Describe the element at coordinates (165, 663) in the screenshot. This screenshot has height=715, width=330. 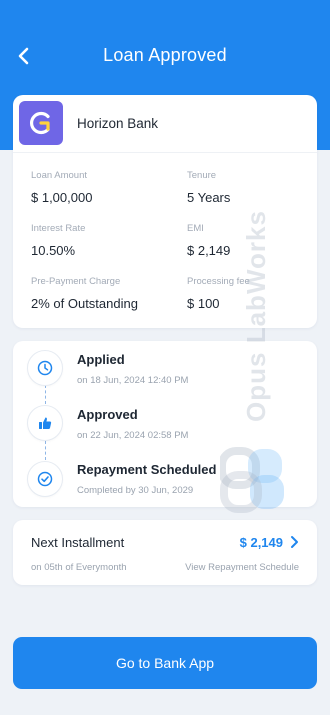
I see `go-to-bank-app-button: Go to Bank App` at that location.